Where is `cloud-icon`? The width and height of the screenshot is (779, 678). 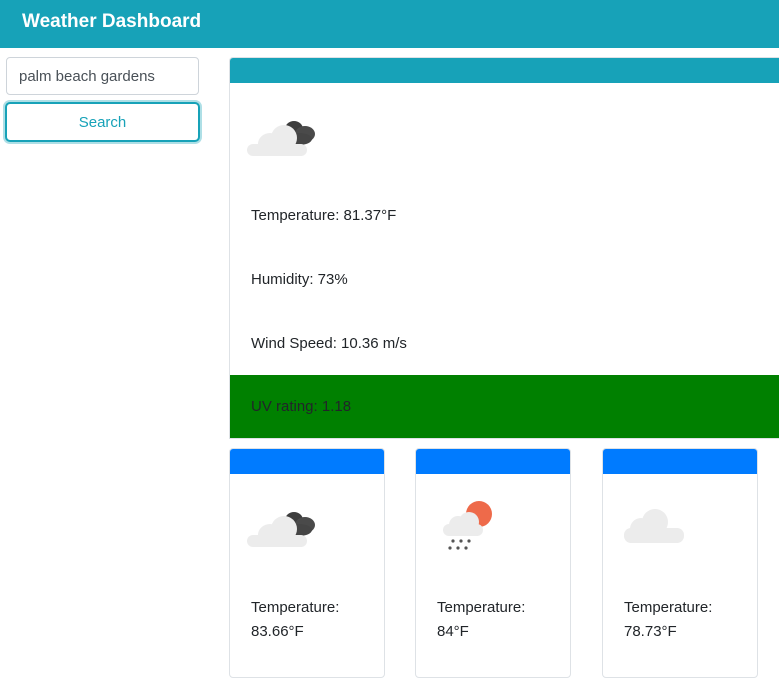
cloud-icon is located at coordinates (654, 526).